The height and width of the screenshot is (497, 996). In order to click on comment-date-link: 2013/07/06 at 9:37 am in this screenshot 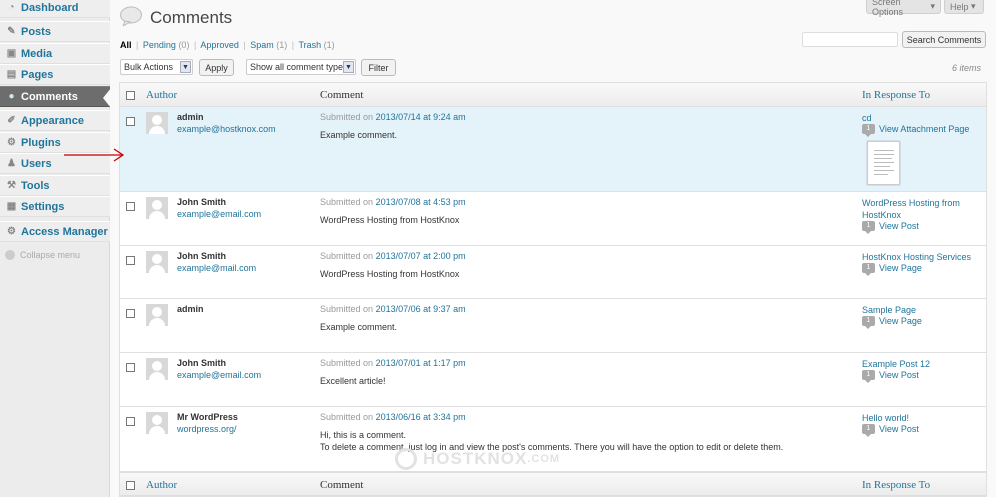, I will do `click(421, 309)`.